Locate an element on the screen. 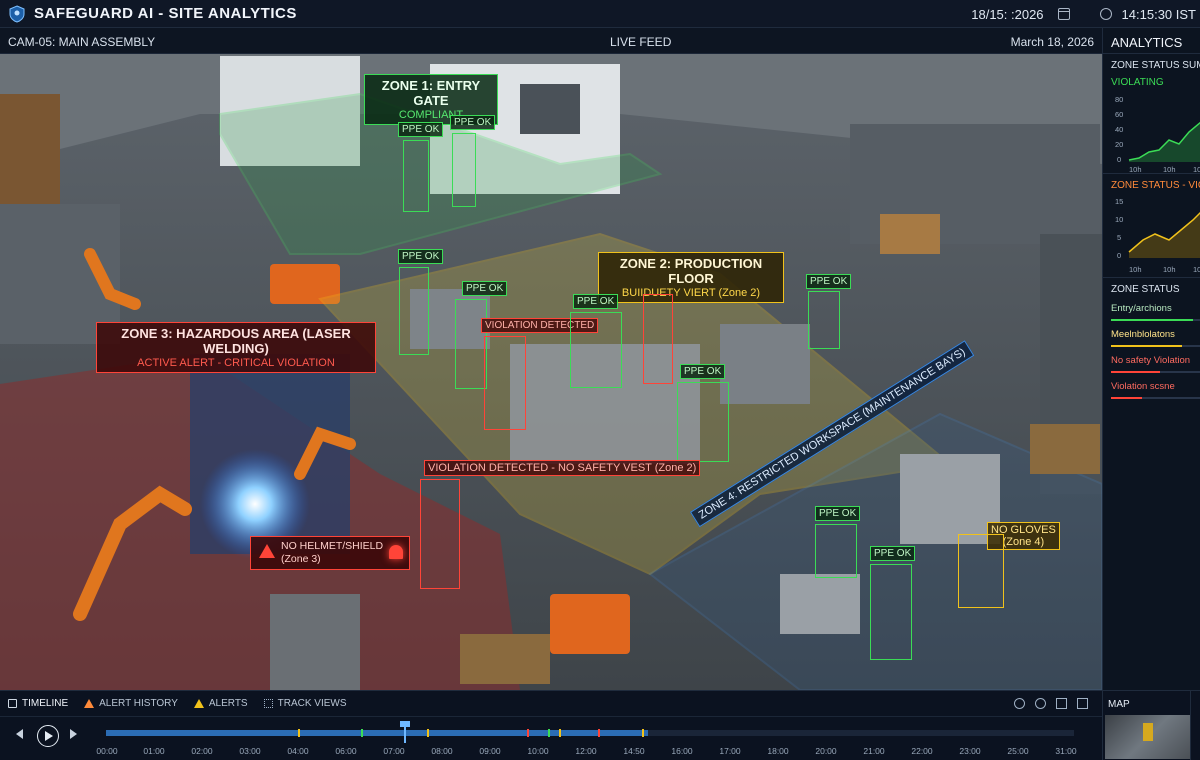 This screenshot has width=1200, height=760. time-tick: 14:50 is located at coordinates (634, 751).